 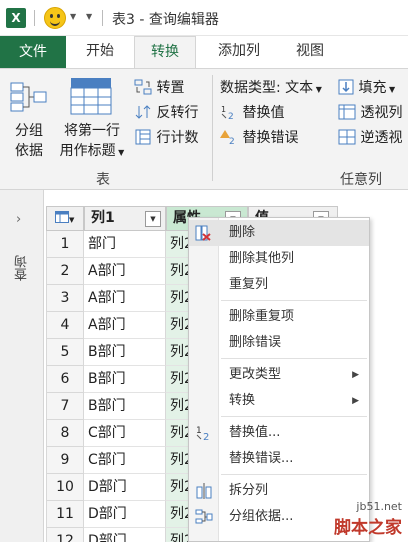 I want to click on ribbon-tab-bar: 文件 开始 转换 添加列 视图, so click(x=204, y=52).